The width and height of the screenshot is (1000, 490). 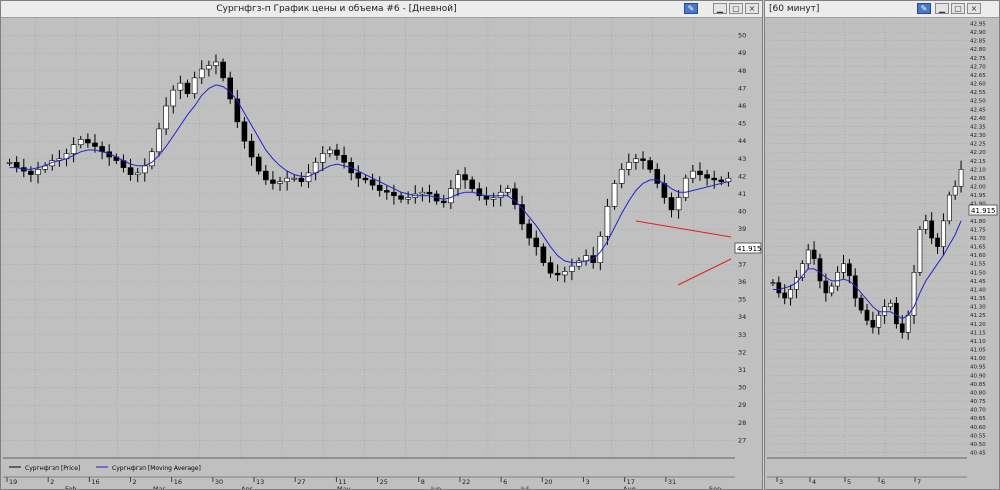 What do you see at coordinates (742, 124) in the screenshot?
I see `d-ytick-label: 45` at bounding box center [742, 124].